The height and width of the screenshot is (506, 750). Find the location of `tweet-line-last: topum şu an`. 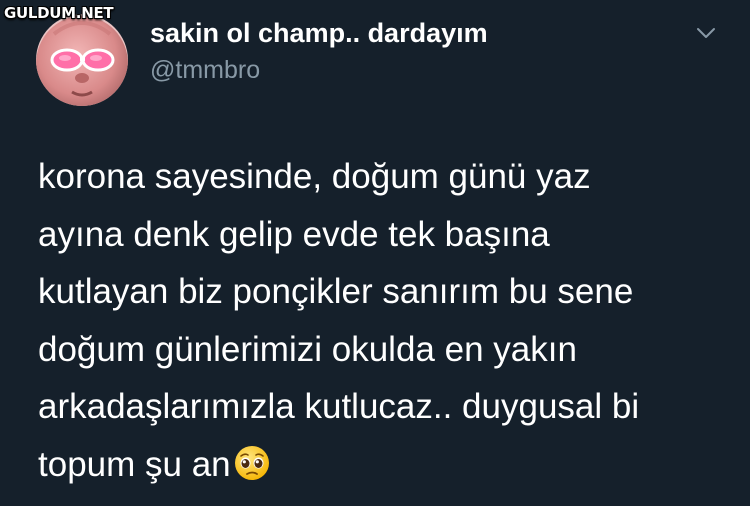

tweet-line-last: topum şu an is located at coordinates (383, 465).